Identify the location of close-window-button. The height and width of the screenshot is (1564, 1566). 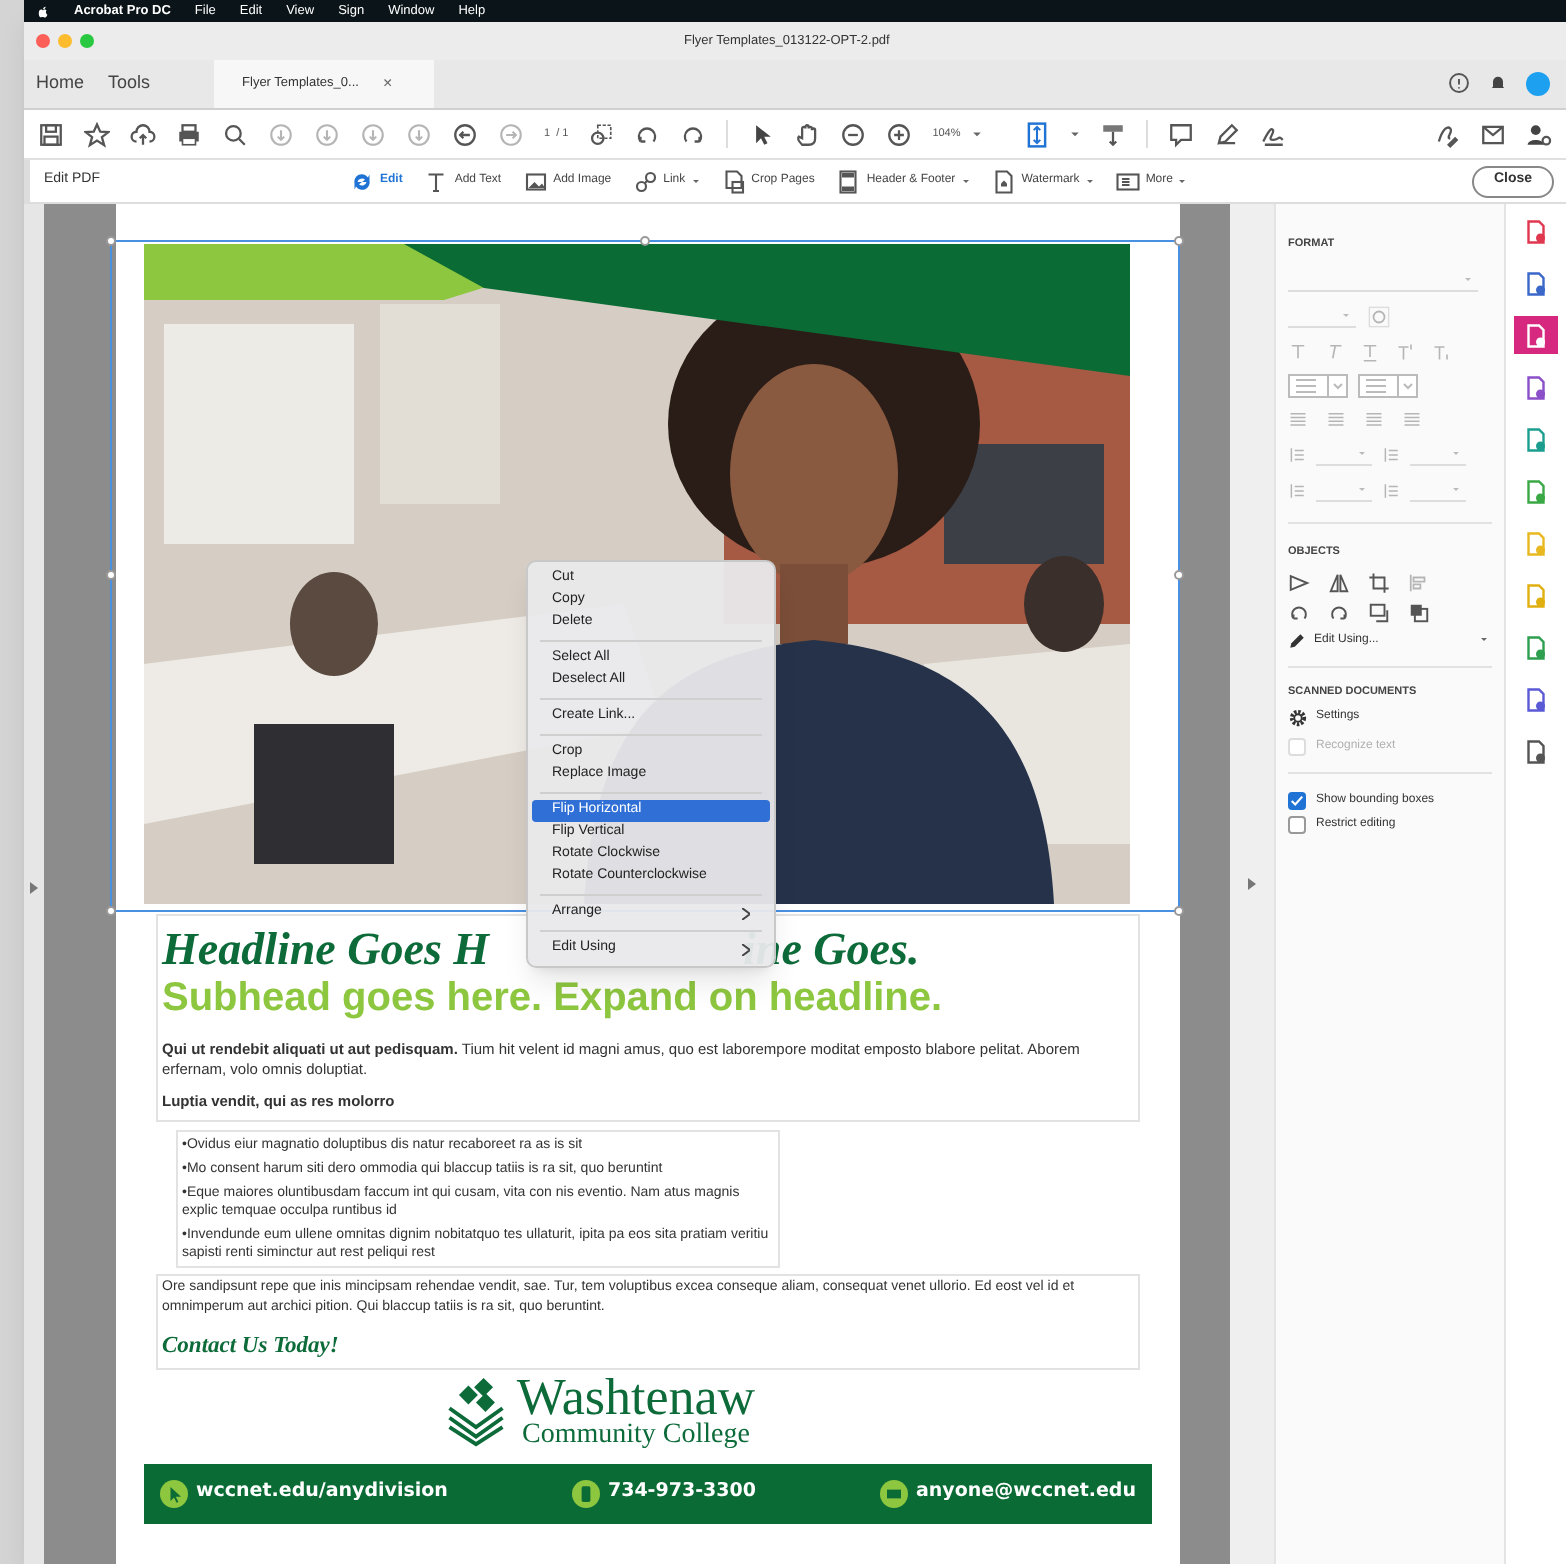
(43, 41).